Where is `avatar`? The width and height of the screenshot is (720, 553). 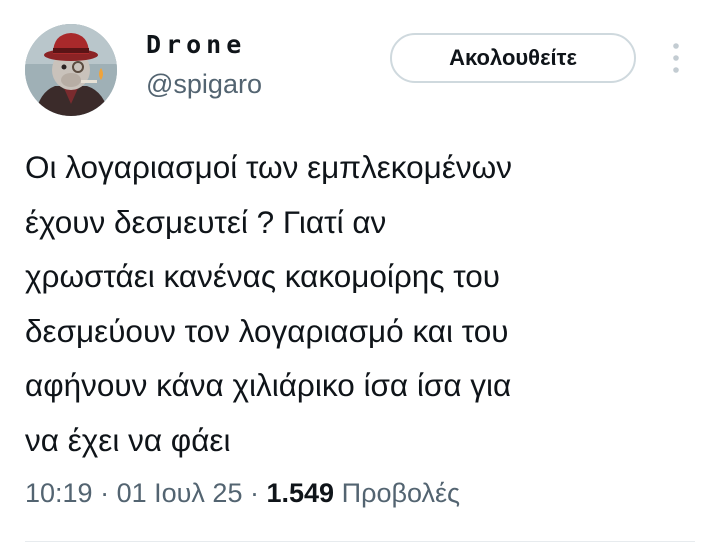 avatar is located at coordinates (71, 70).